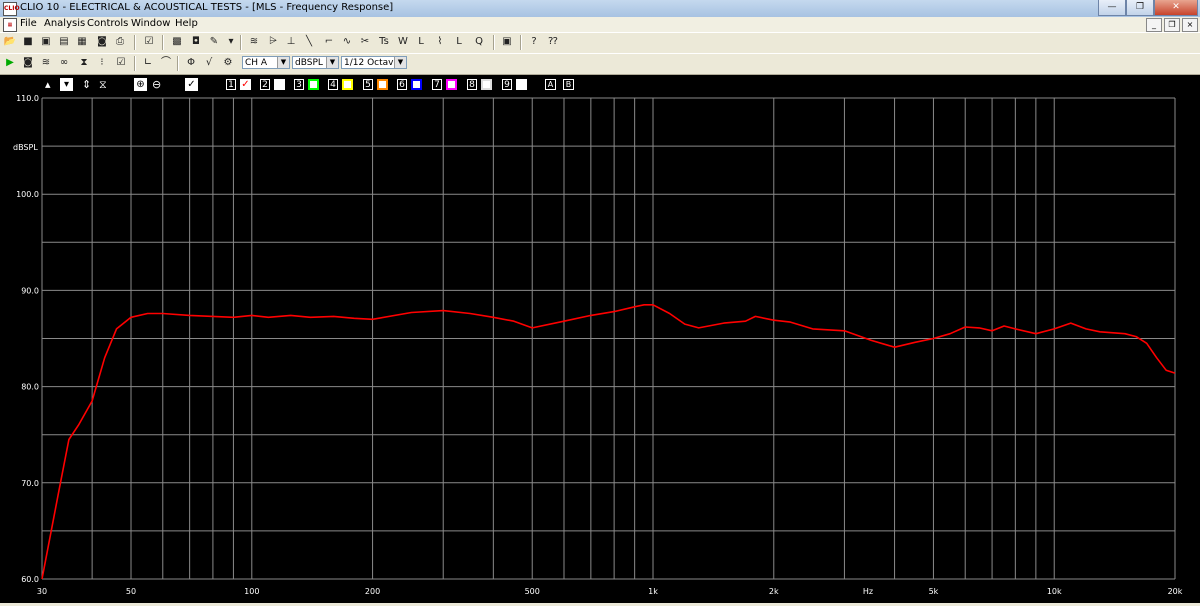 The width and height of the screenshot is (1200, 606). I want to click on generator-icon: ≋, so click(46, 63).